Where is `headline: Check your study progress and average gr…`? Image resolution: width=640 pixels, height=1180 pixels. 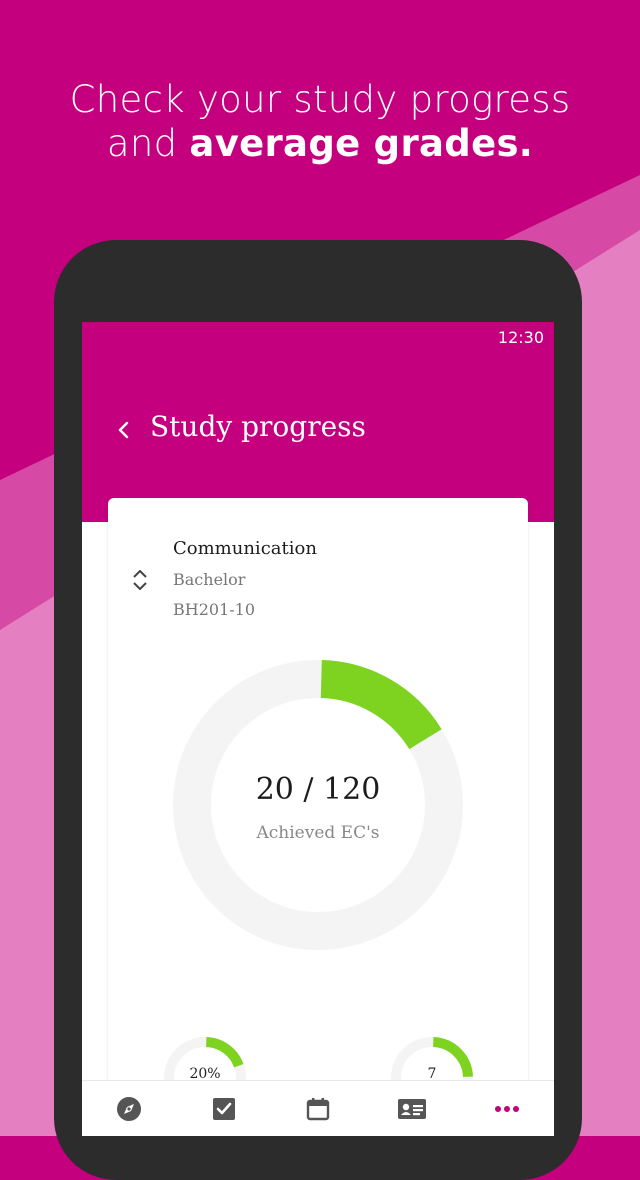
headline: Check your study progress and average gr… is located at coordinates (320, 122).